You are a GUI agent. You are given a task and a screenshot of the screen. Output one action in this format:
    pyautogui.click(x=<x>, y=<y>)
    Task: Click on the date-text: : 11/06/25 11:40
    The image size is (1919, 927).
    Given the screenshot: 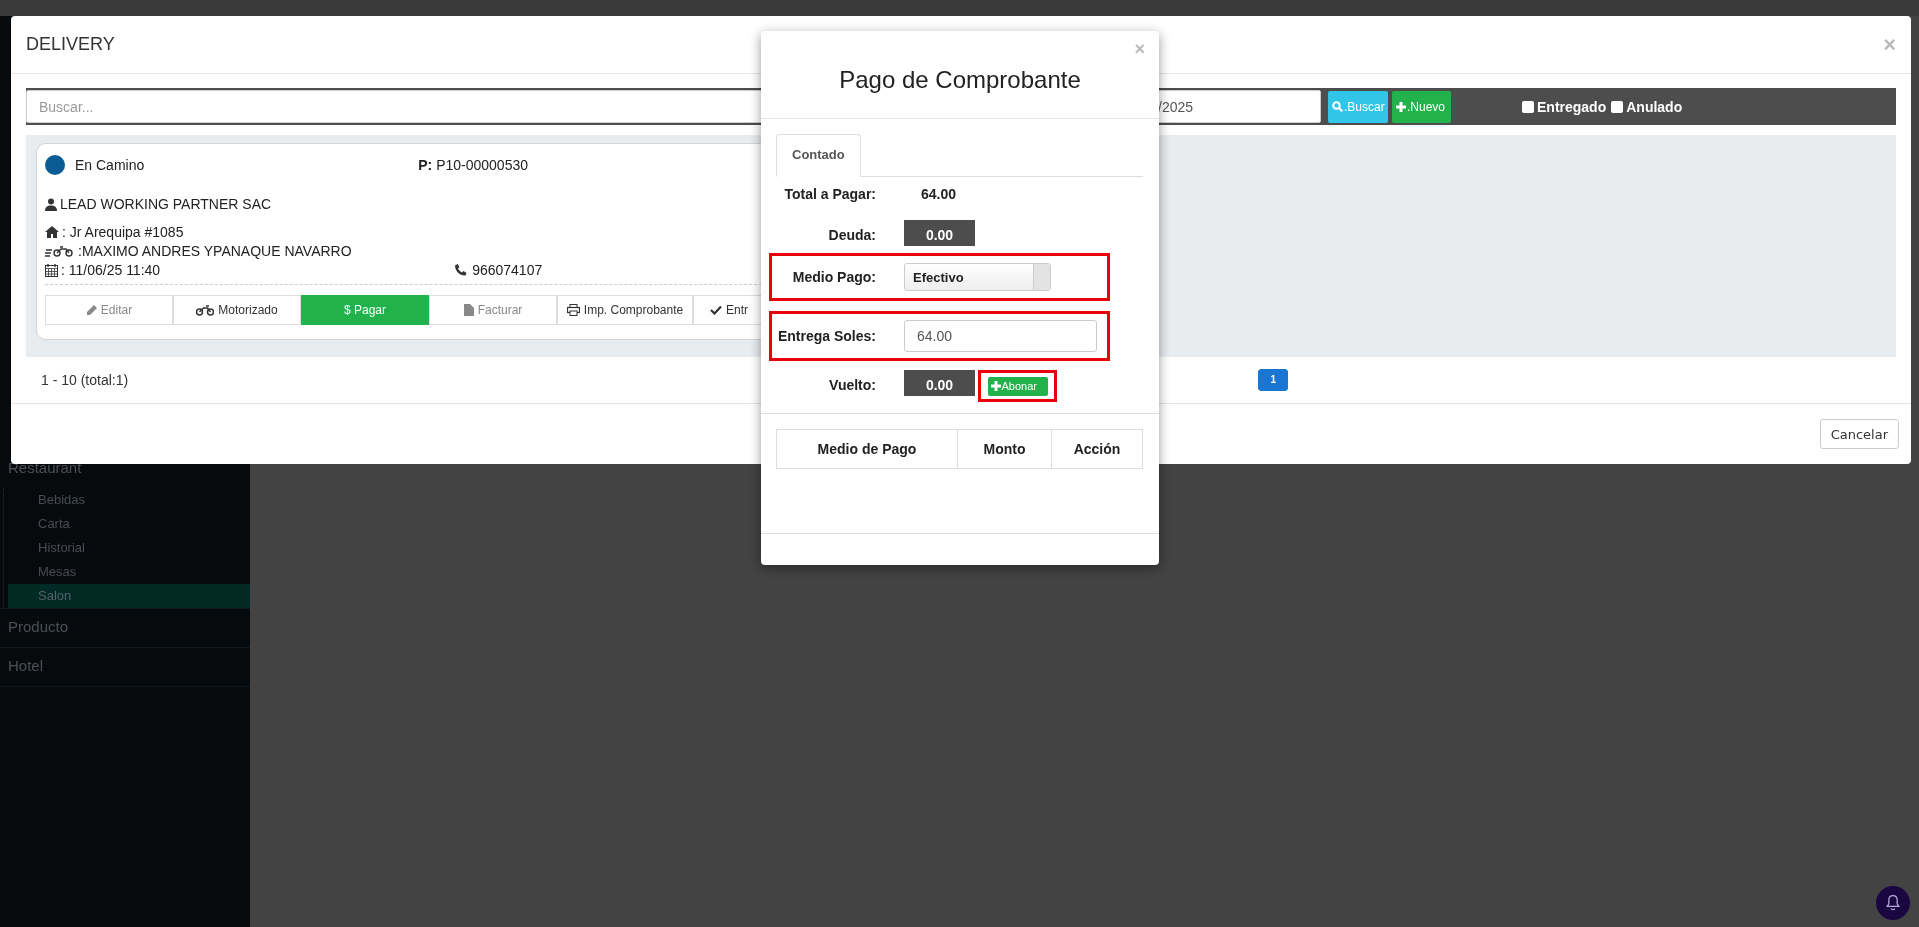 What is the action you would take?
    pyautogui.click(x=111, y=270)
    